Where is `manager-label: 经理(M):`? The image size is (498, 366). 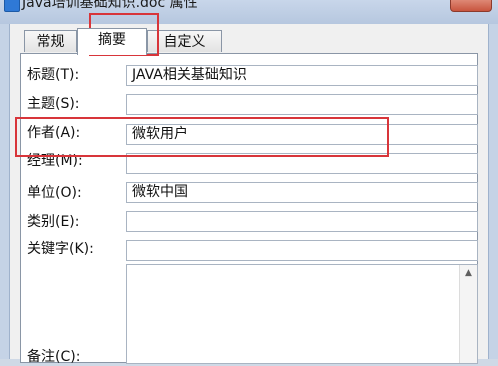 manager-label: 经理(M): is located at coordinates (55, 161).